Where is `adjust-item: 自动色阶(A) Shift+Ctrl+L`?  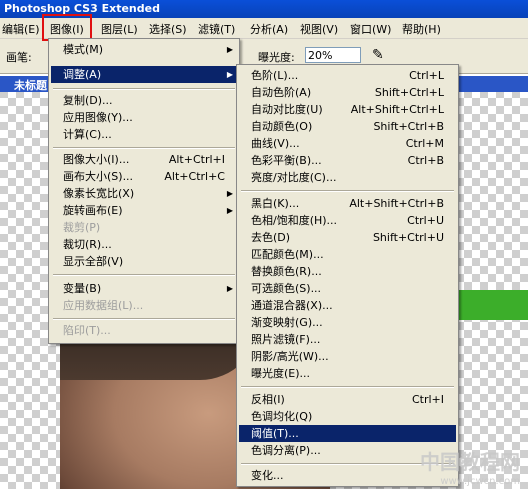 adjust-item: 自动色阶(A) Shift+Ctrl+L is located at coordinates (347, 92).